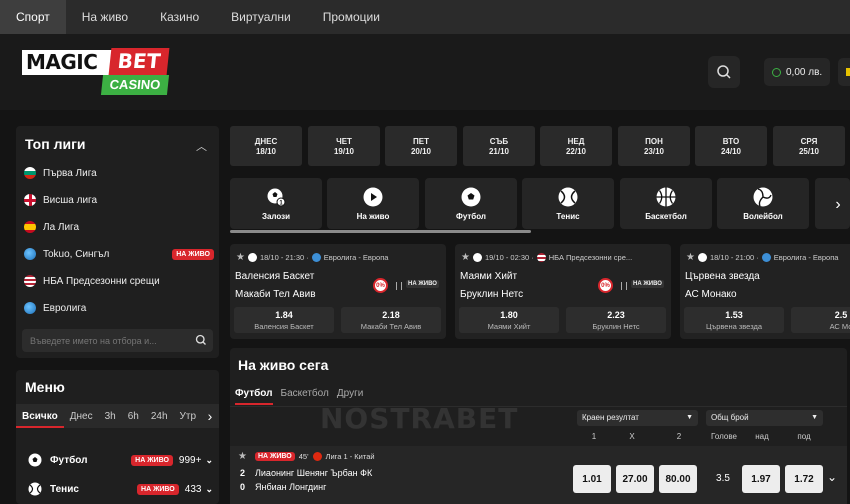 This screenshot has height=504, width=850. Describe the element at coordinates (844, 72) in the screenshot. I see `wallet-button` at that location.